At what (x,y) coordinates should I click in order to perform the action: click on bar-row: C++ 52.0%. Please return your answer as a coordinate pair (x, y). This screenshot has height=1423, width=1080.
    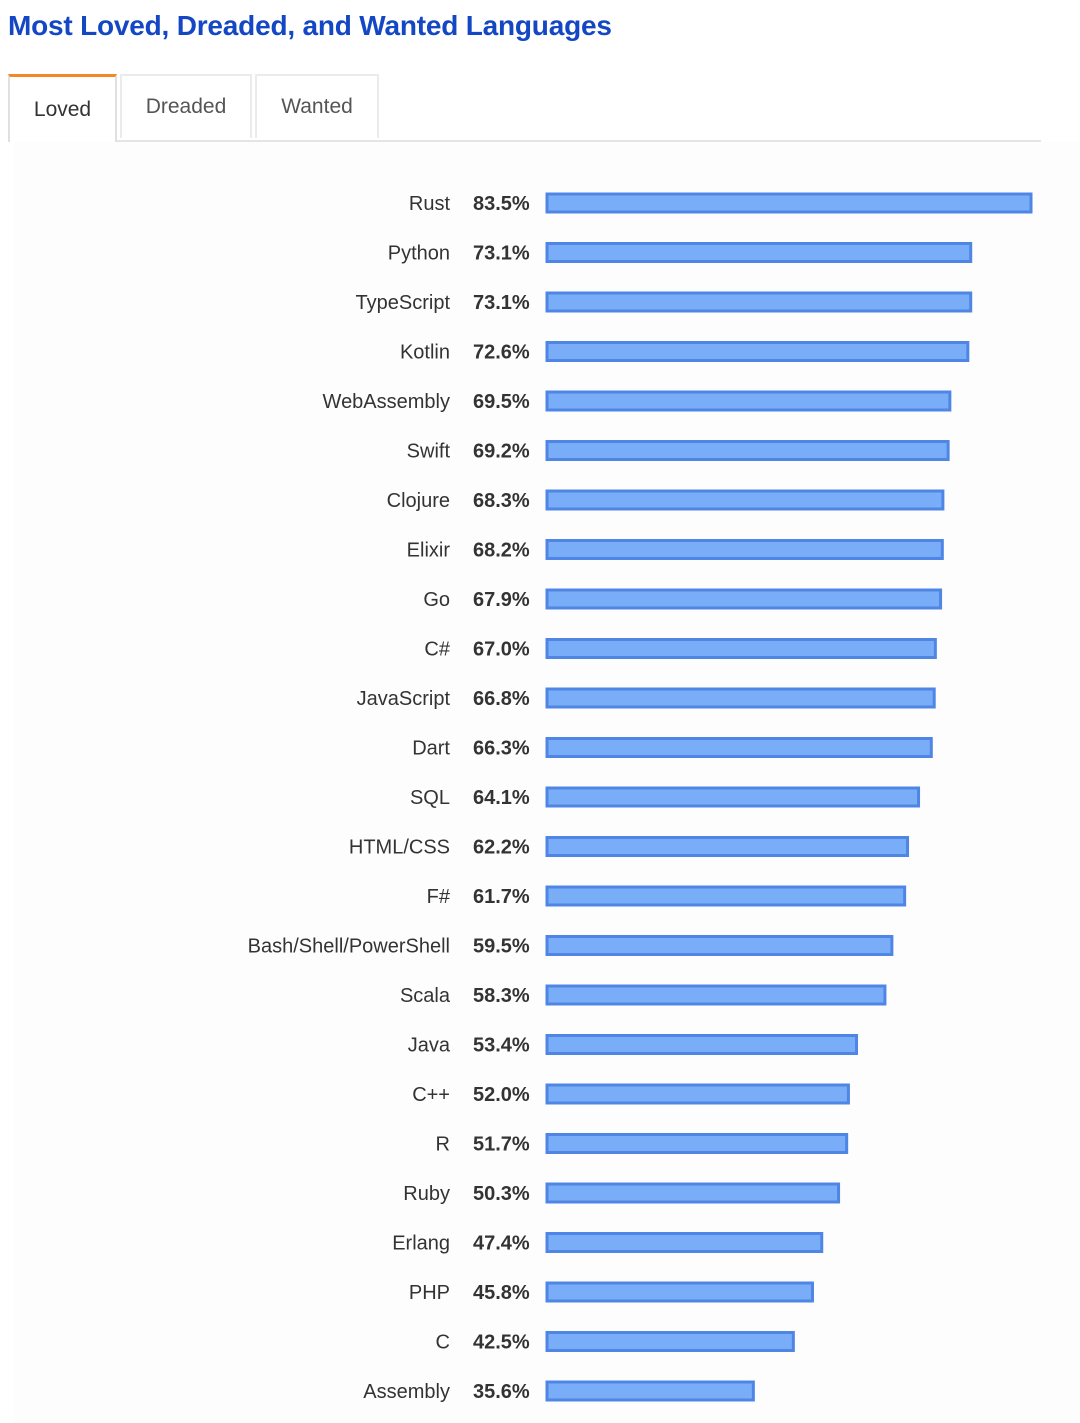
    Looking at the image, I should click on (631, 1094).